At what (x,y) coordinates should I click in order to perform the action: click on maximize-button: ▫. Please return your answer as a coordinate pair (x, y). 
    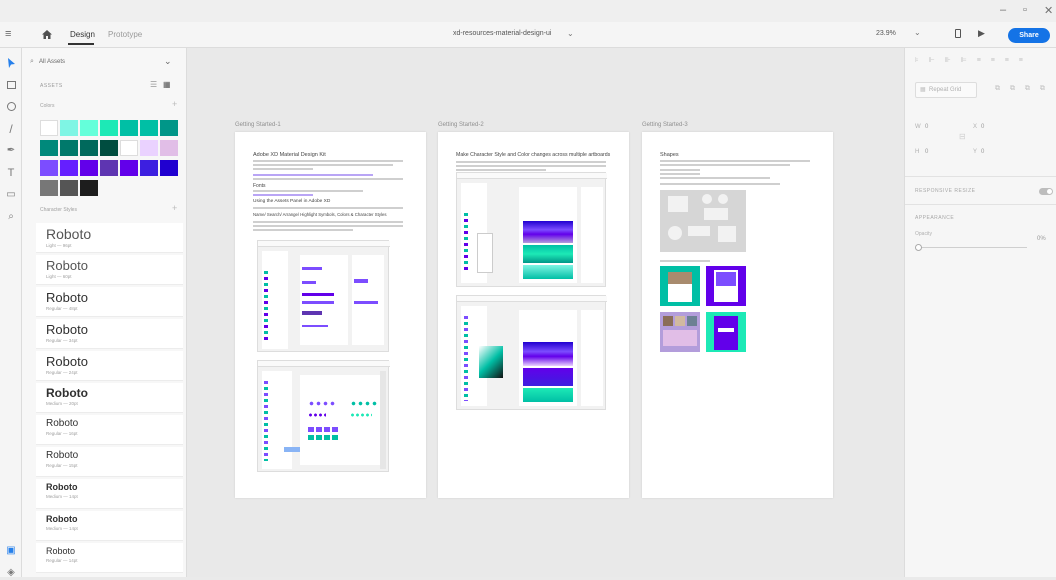
    Looking at the image, I should click on (1025, 10).